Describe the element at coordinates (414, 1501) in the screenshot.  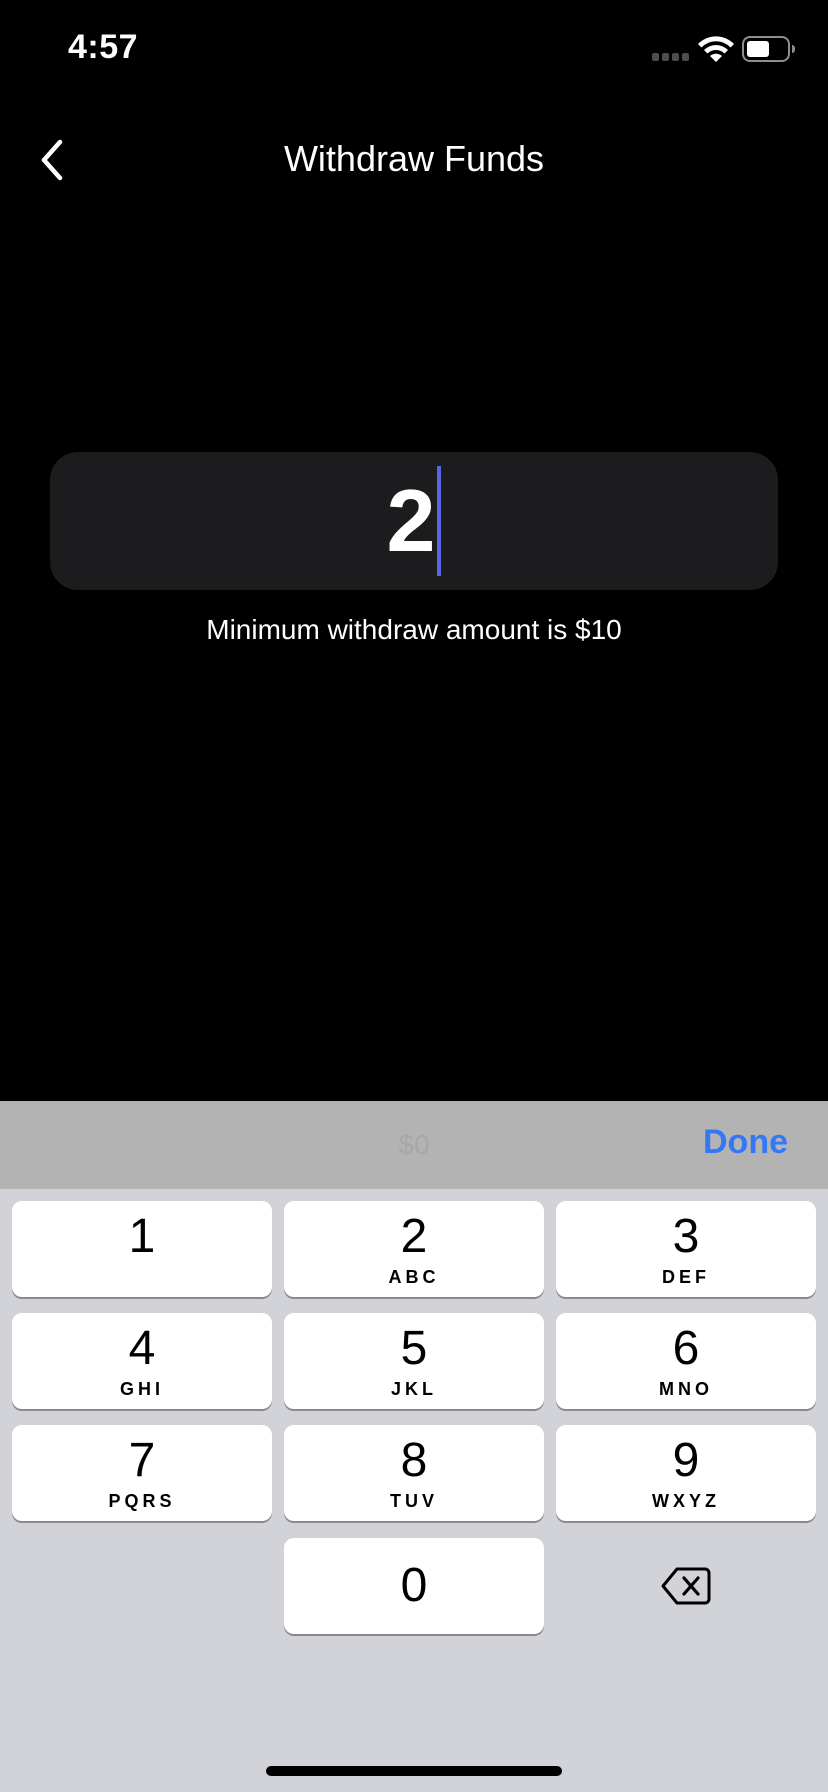
I see `key-letters: TUV` at that location.